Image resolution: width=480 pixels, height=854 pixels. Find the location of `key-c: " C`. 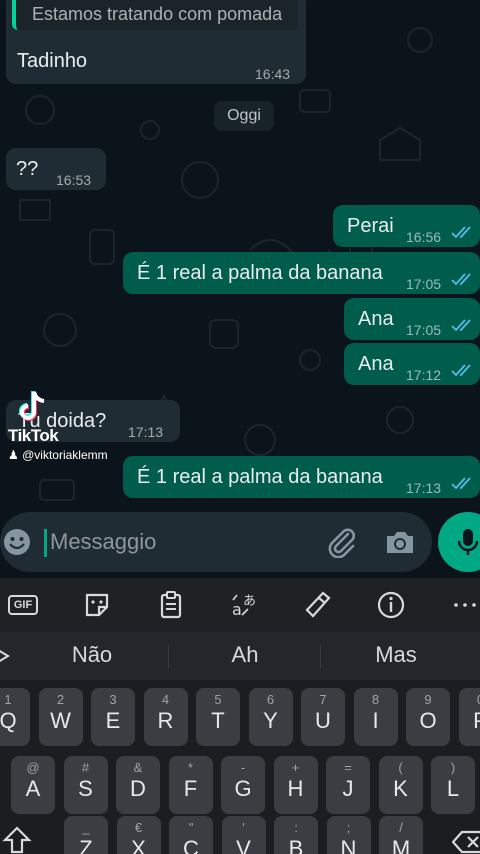

key-c: " C is located at coordinates (191, 835).